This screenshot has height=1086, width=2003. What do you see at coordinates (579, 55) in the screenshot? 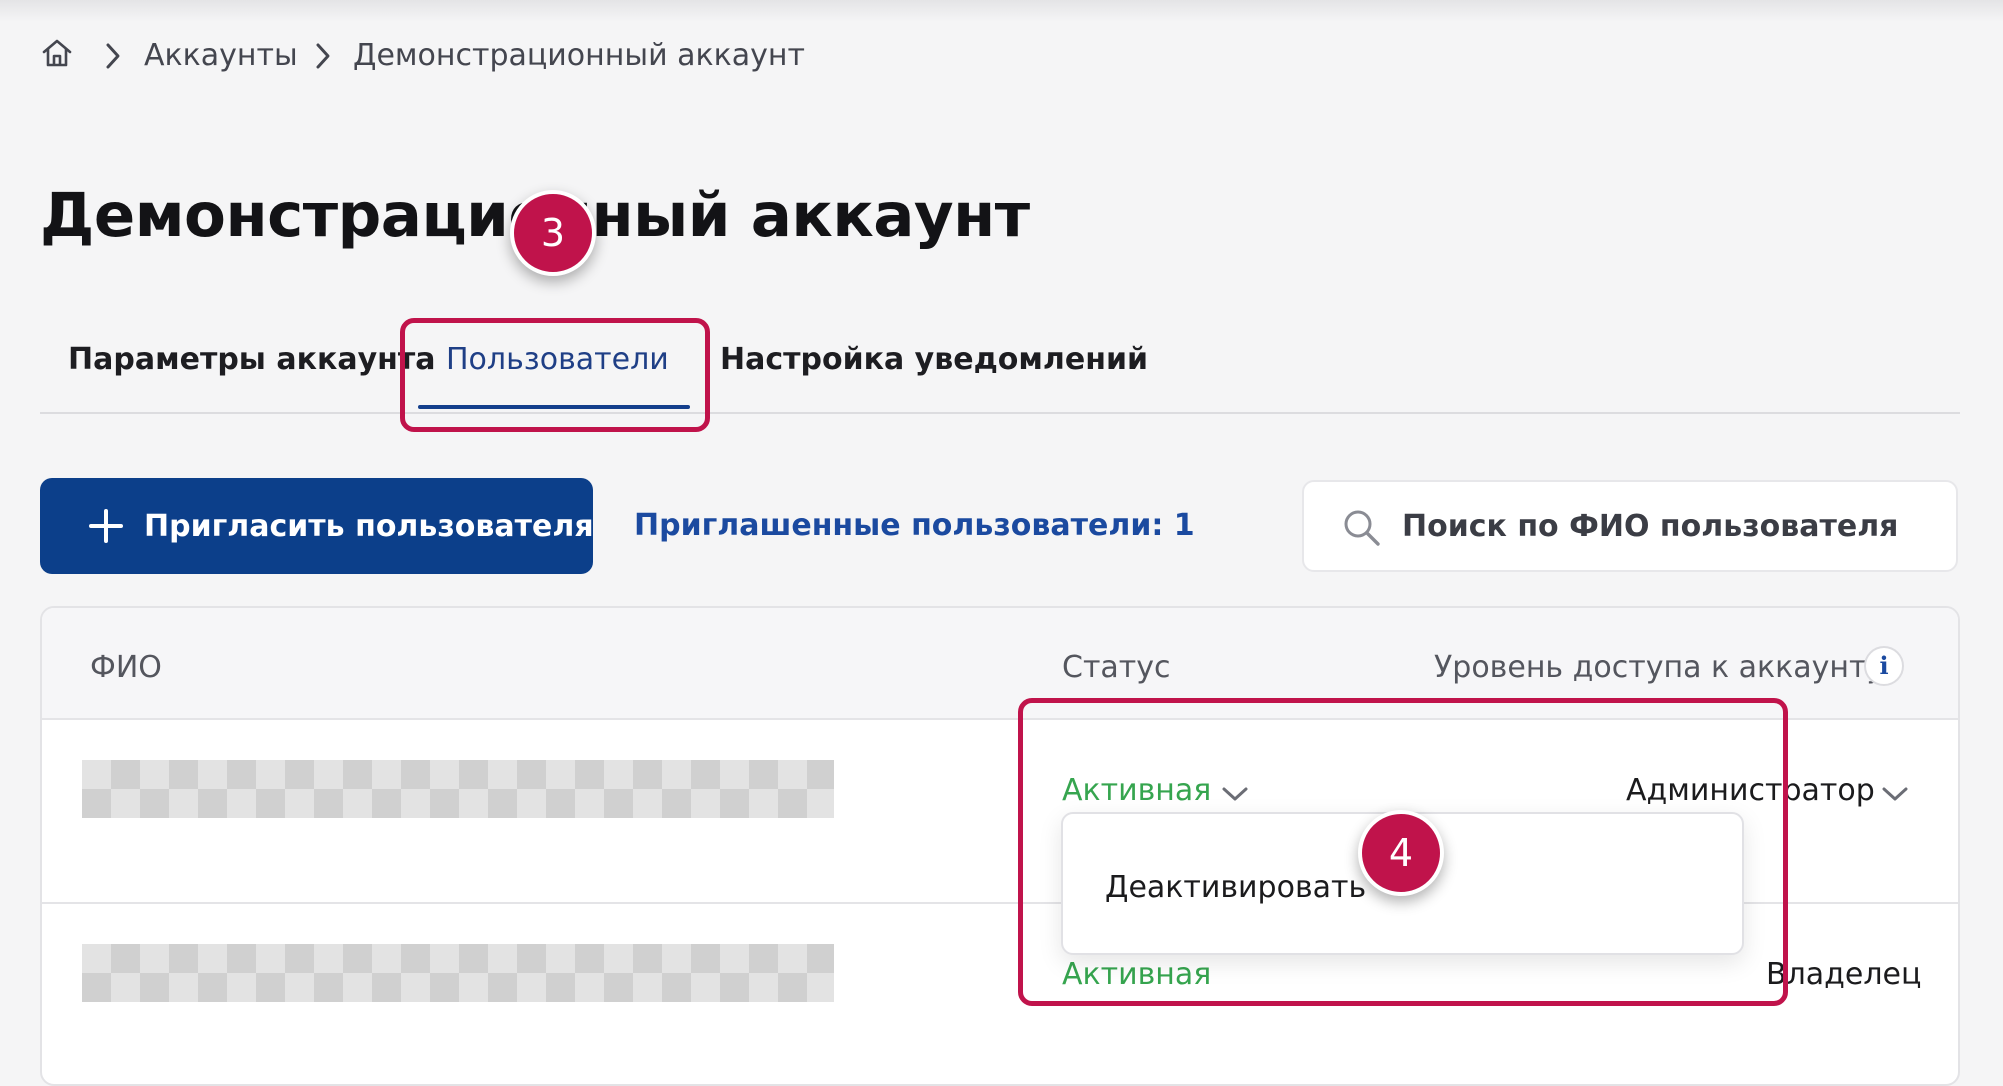
I see `breadcrumb-current: Демонстрационный аккаунт` at bounding box center [579, 55].